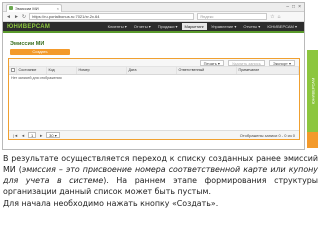 Image resolution: width=320 pixels, height=240 pixels. Describe the element at coordinates (13, 71) in the screenshot. I see `select-all-checkbox` at that location.